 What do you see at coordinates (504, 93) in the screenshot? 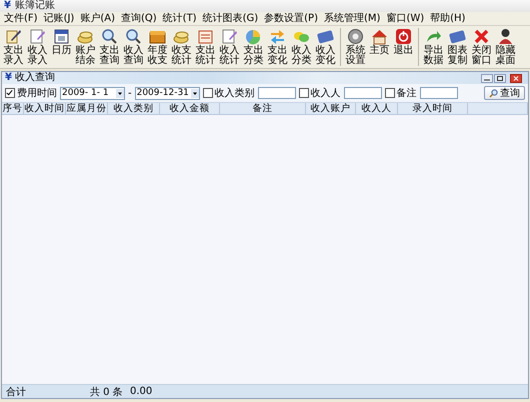
I see `search-button: 查询` at bounding box center [504, 93].